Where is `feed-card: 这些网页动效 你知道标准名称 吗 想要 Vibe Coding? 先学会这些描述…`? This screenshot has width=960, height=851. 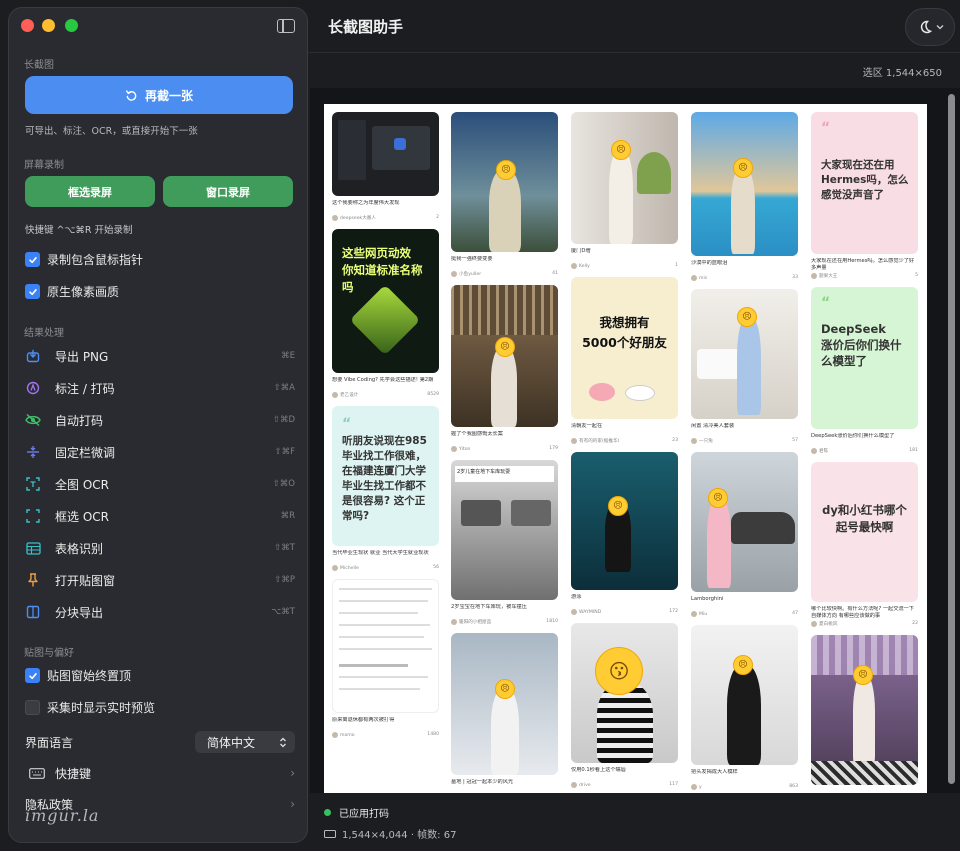 feed-card: 这些网页动效 你知道标准名称 吗 想要 Vibe Coding? 先学会这些描述… is located at coordinates (385, 313).